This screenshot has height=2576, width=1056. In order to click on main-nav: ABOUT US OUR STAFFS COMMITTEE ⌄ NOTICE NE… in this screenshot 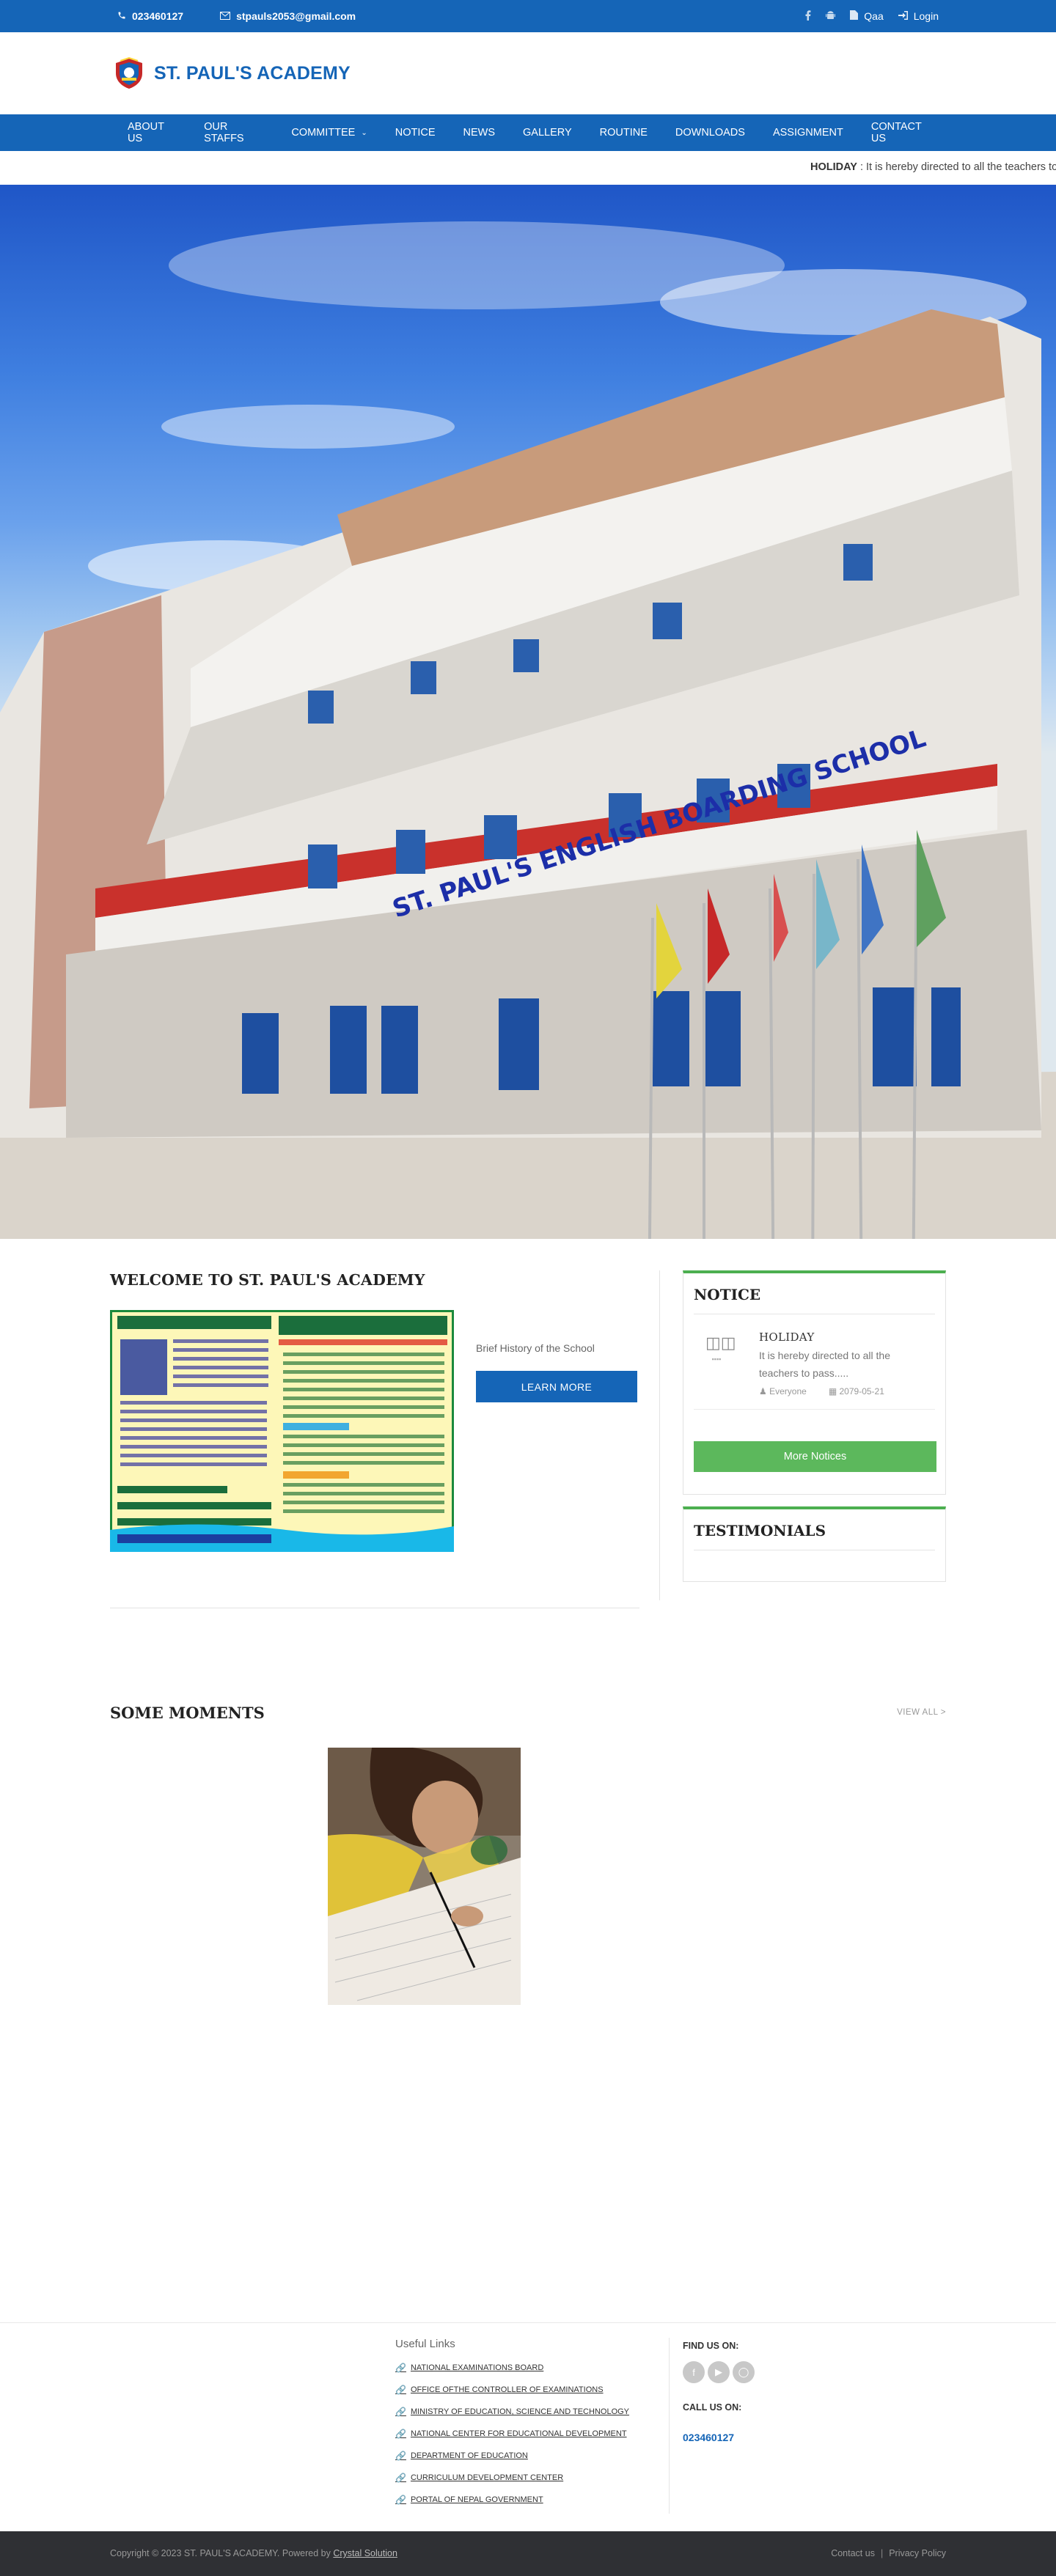, I will do `click(528, 132)`.